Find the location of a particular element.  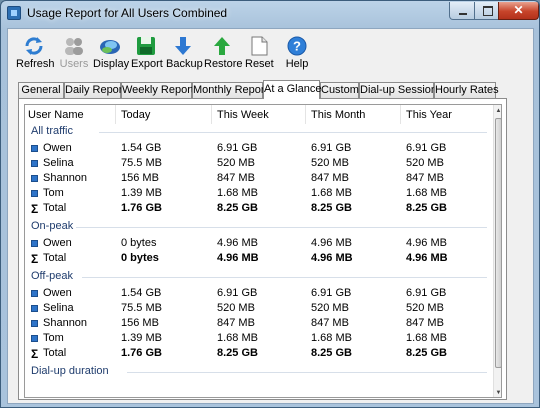

tab-daily-report: Daily Report is located at coordinates (95, 90).